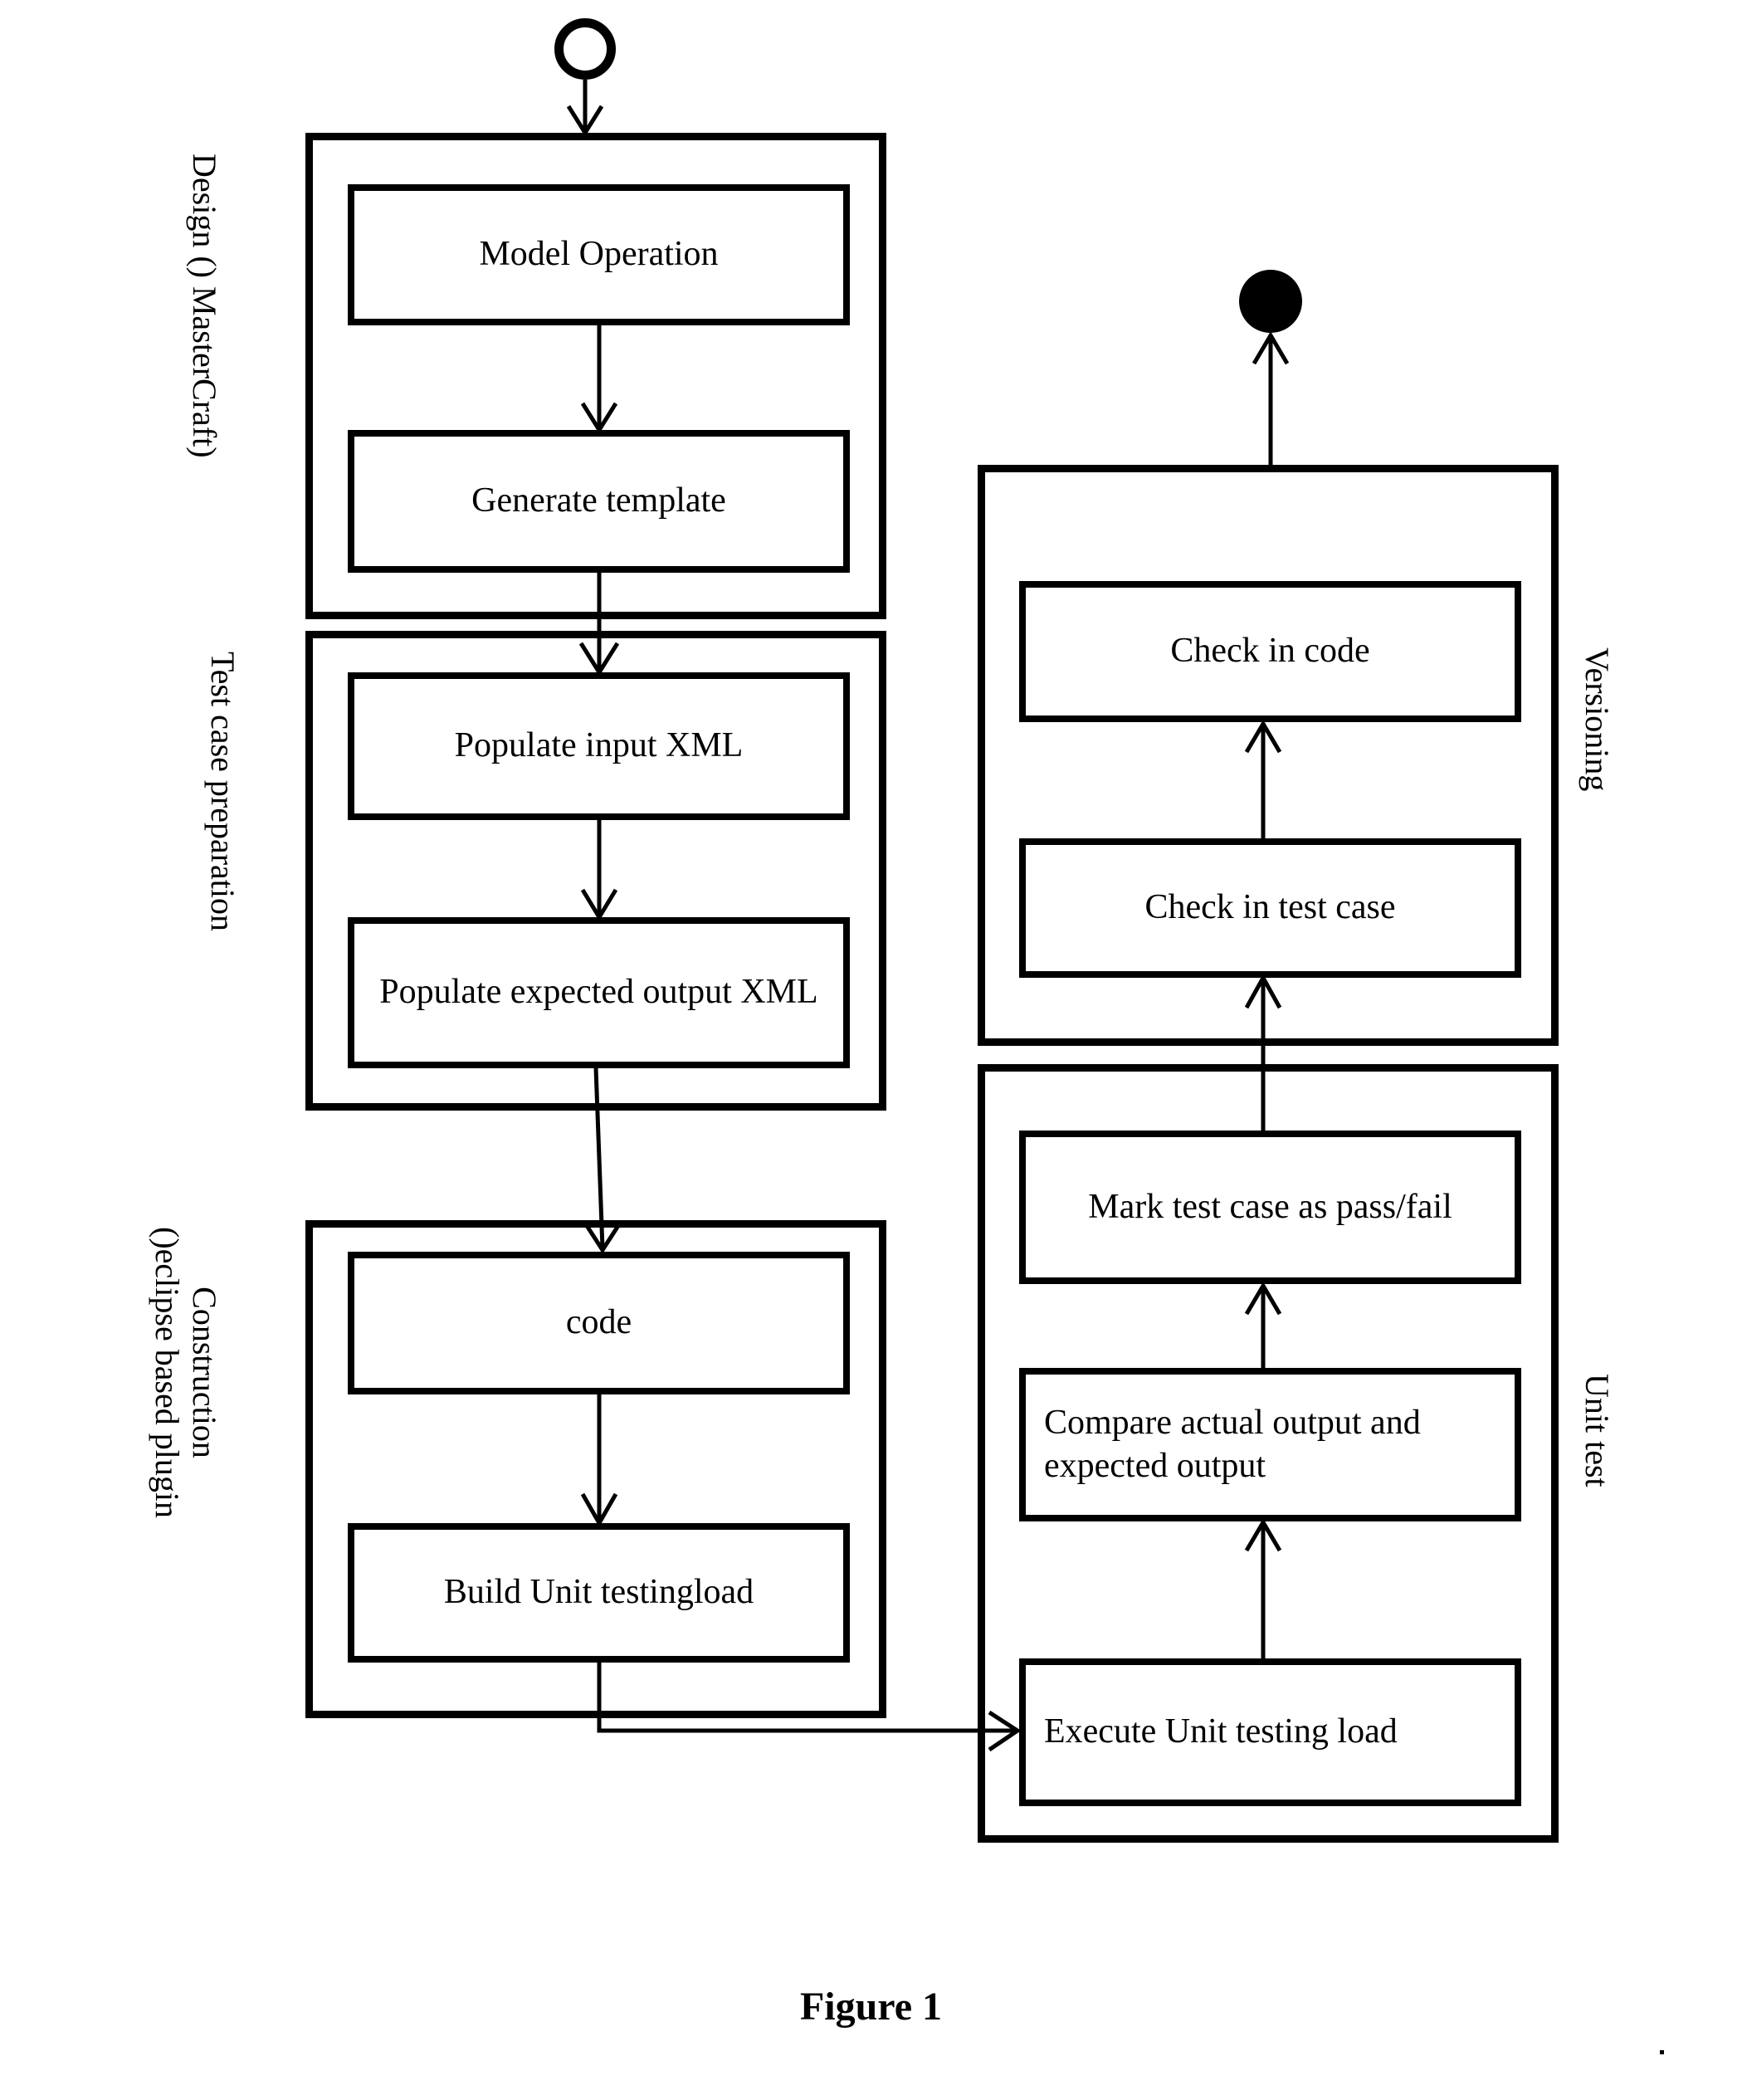 The image size is (1742, 2100). I want to click on lane-label-test-case-preparation-text: Test case preparation, so click(223, 792).